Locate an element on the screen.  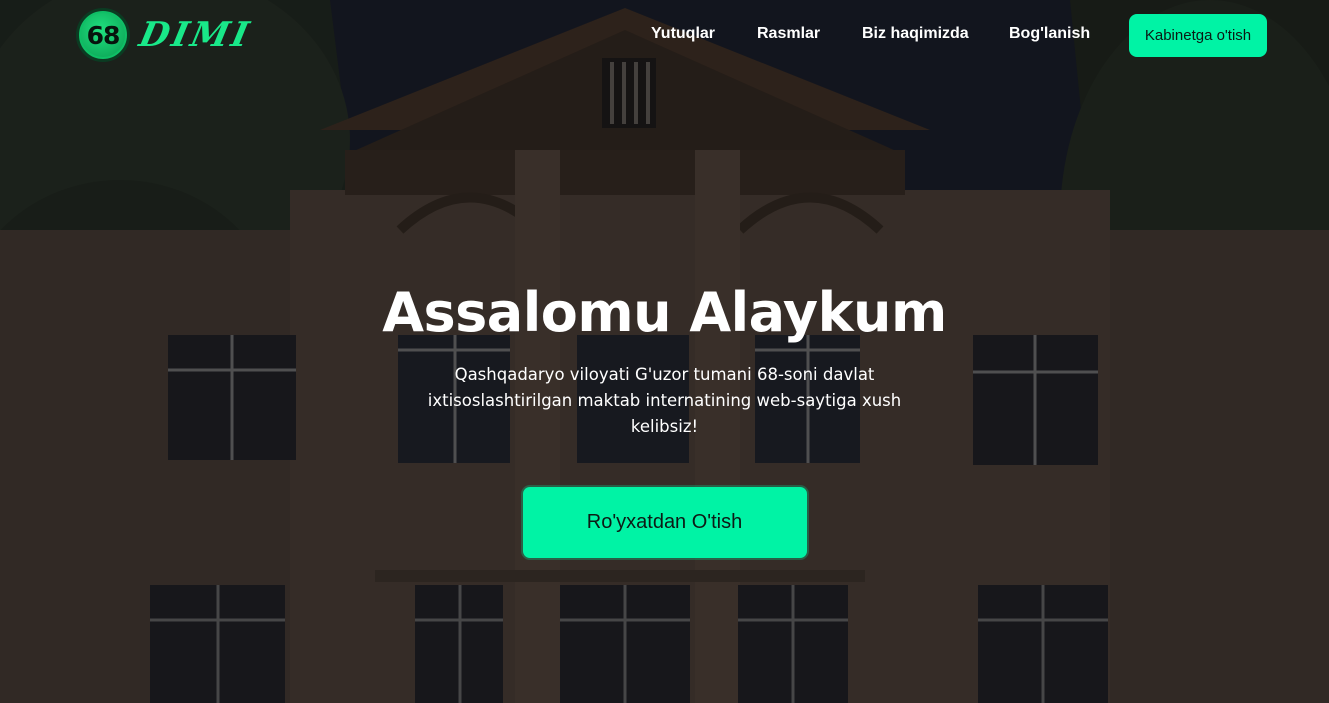
nav-link-rasmlar: Rasmlar is located at coordinates (788, 34).